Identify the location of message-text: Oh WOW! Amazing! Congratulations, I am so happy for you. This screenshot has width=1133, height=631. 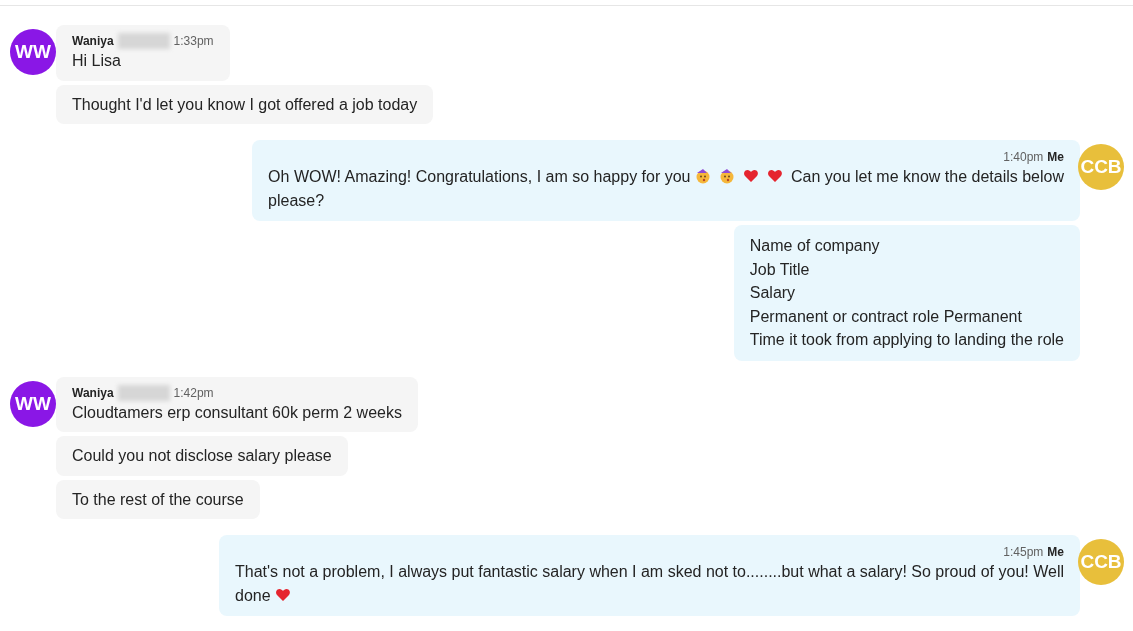
(479, 176).